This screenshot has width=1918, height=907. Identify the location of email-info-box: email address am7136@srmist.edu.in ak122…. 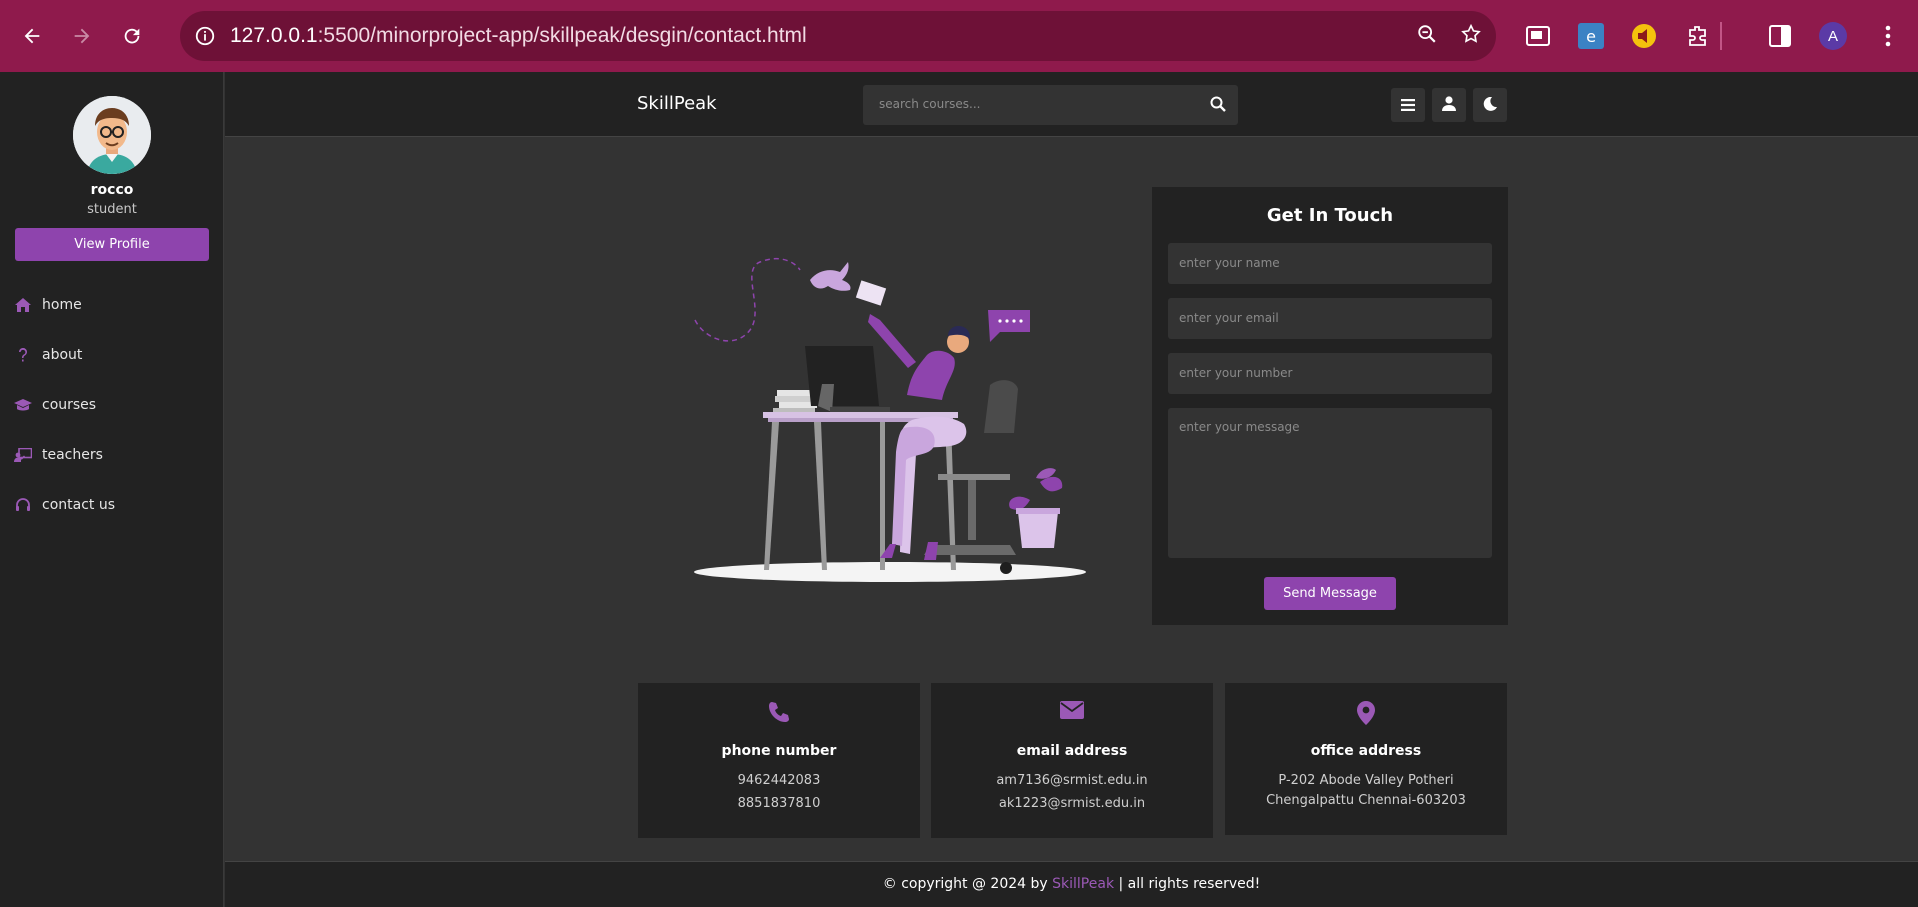
(1072, 760).